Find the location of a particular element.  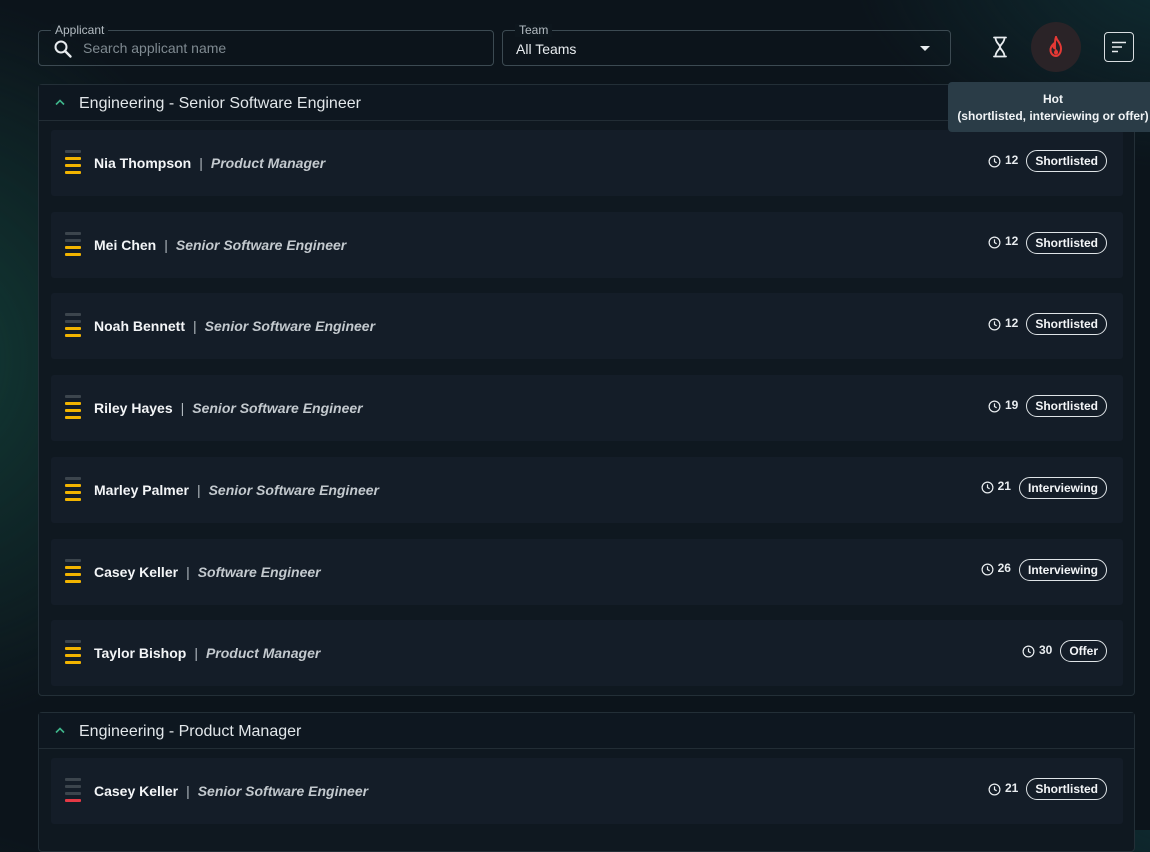

hourglass-icon is located at coordinates (1000, 47).